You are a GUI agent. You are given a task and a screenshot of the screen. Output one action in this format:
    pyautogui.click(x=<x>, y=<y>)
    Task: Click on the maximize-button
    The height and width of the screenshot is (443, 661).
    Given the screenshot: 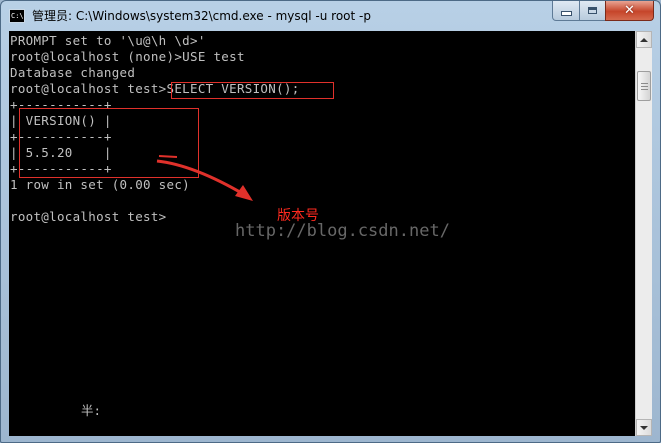 What is the action you would take?
    pyautogui.click(x=592, y=11)
    